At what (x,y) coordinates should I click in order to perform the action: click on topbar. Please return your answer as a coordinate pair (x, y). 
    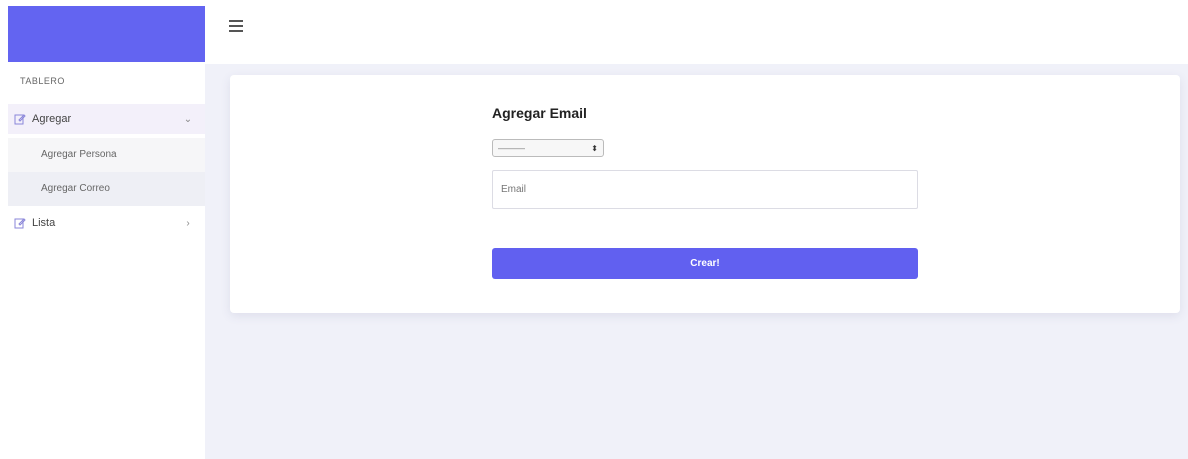
    Looking at the image, I should click on (696, 32).